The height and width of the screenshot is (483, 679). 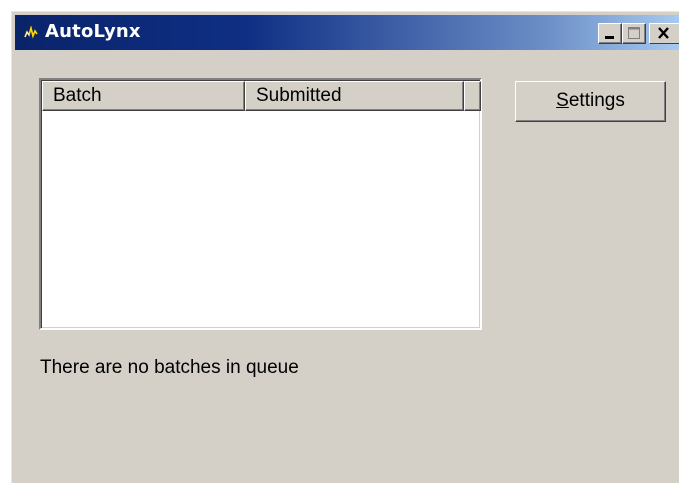 What do you see at coordinates (472, 96) in the screenshot?
I see `column-header-filler` at bounding box center [472, 96].